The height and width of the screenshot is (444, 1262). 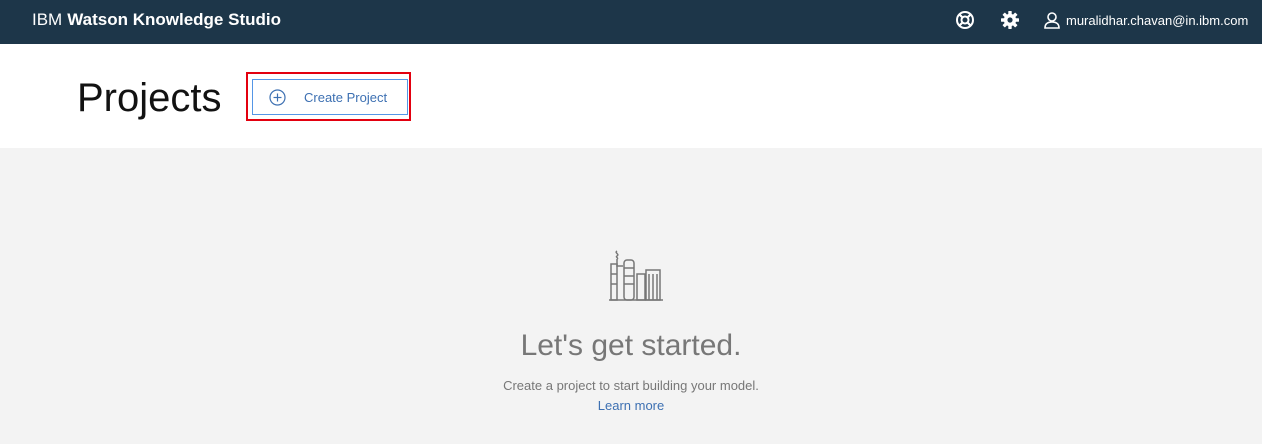 I want to click on brand-name: Watson Knowledge Studio, so click(x=174, y=19).